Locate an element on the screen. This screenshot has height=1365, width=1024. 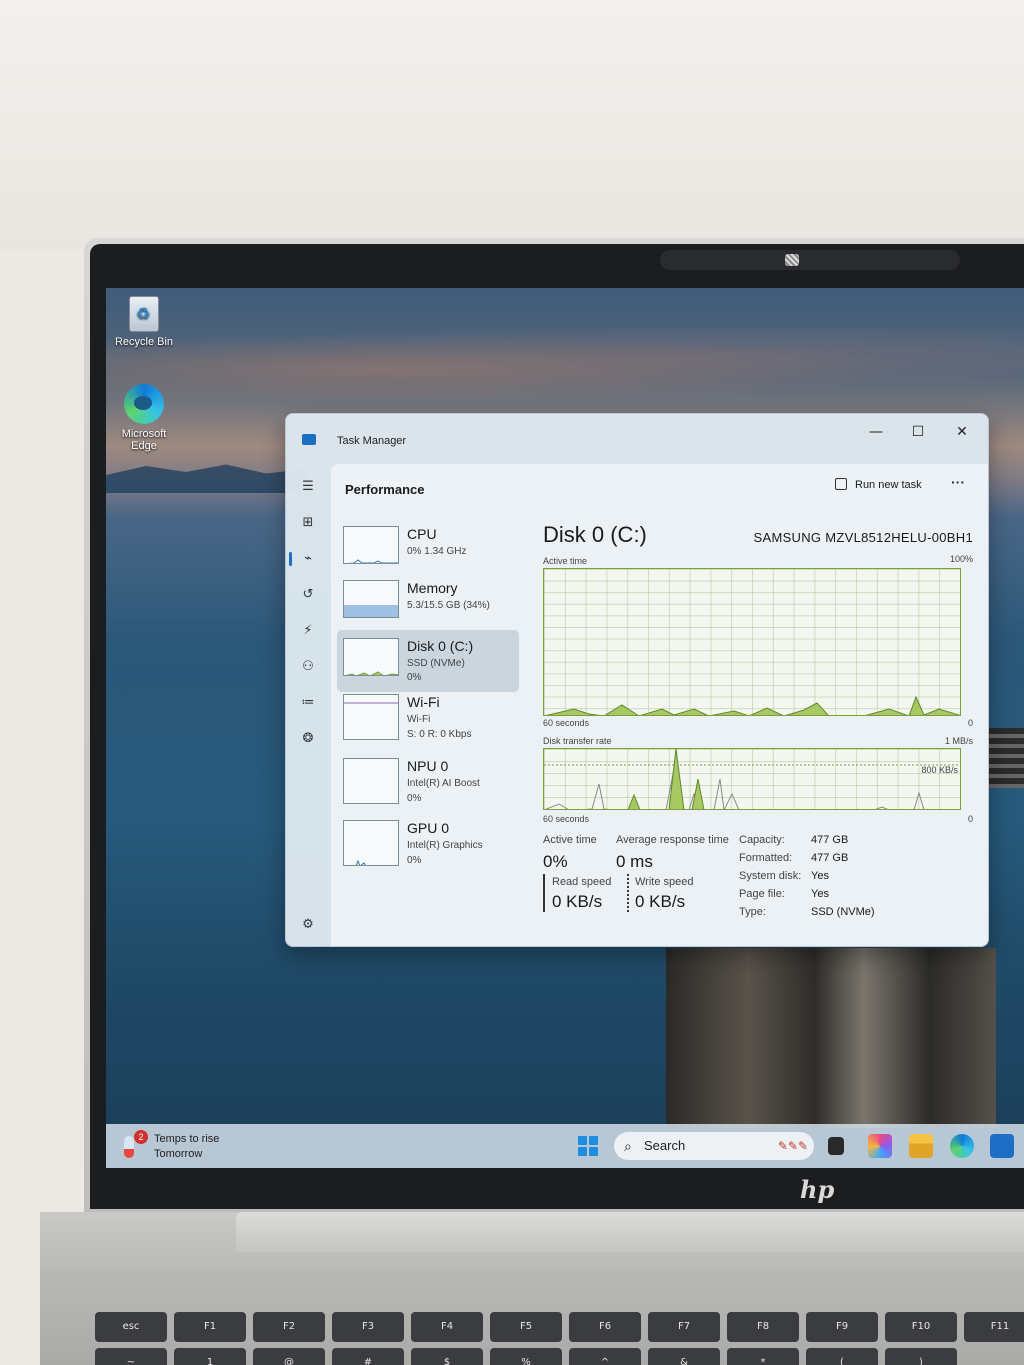
key-f11: F11 is located at coordinates (994, 1327).